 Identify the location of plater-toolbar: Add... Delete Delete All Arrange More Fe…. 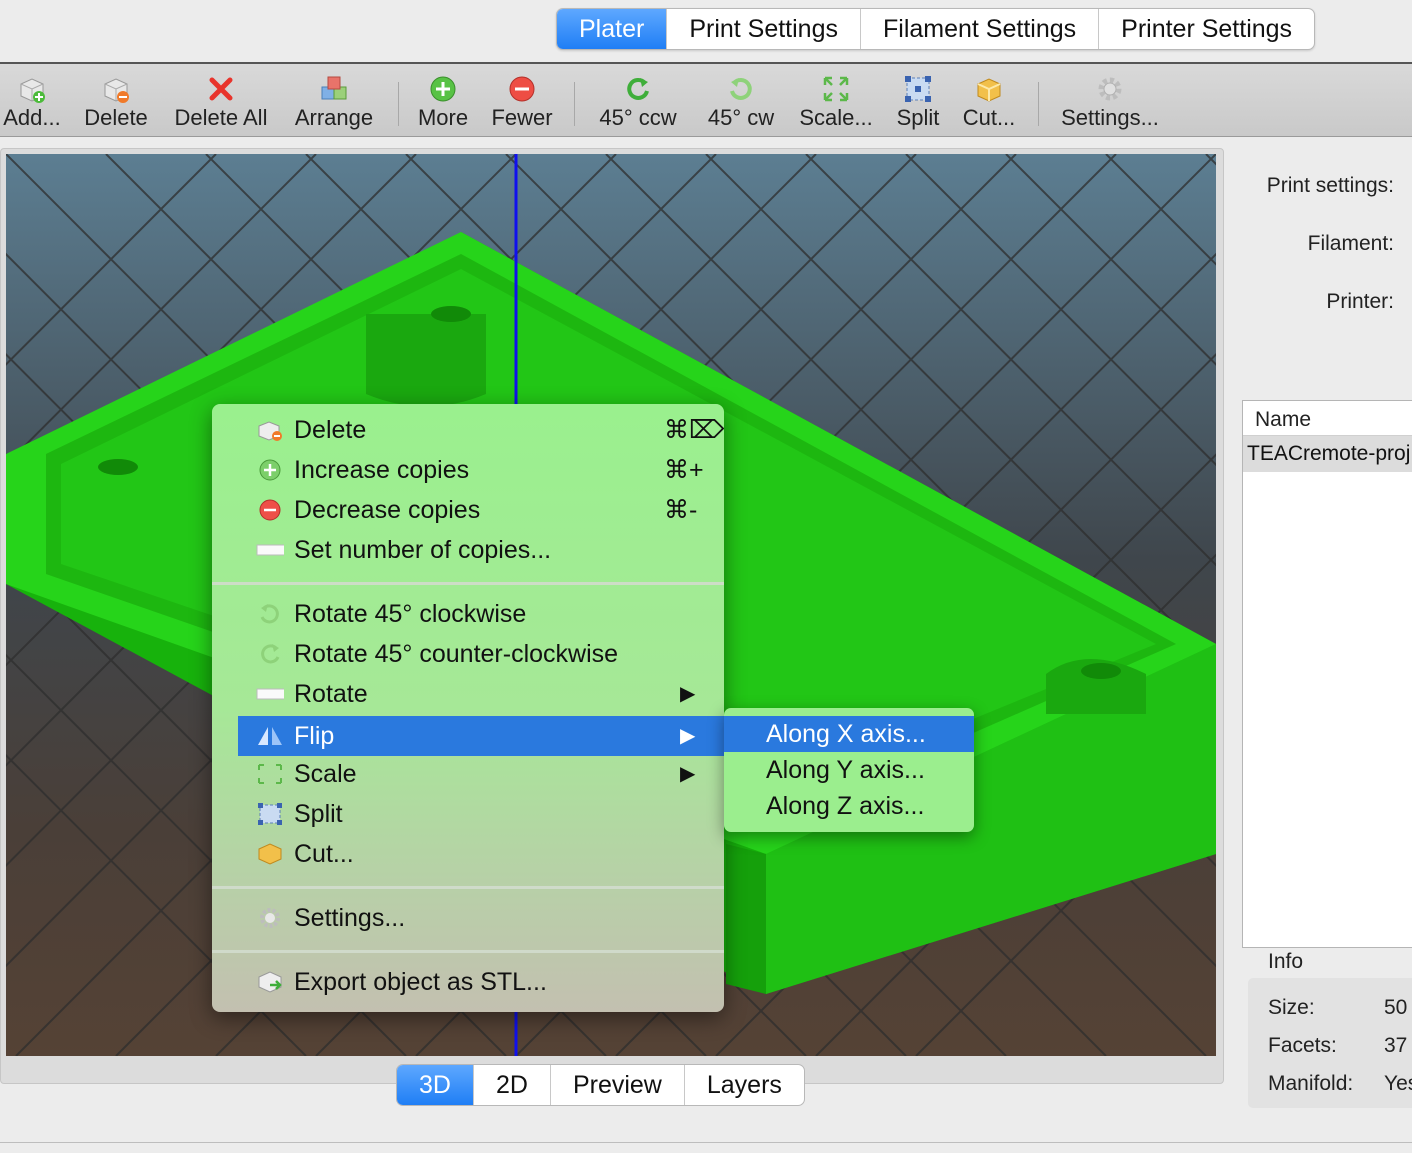
(706, 100).